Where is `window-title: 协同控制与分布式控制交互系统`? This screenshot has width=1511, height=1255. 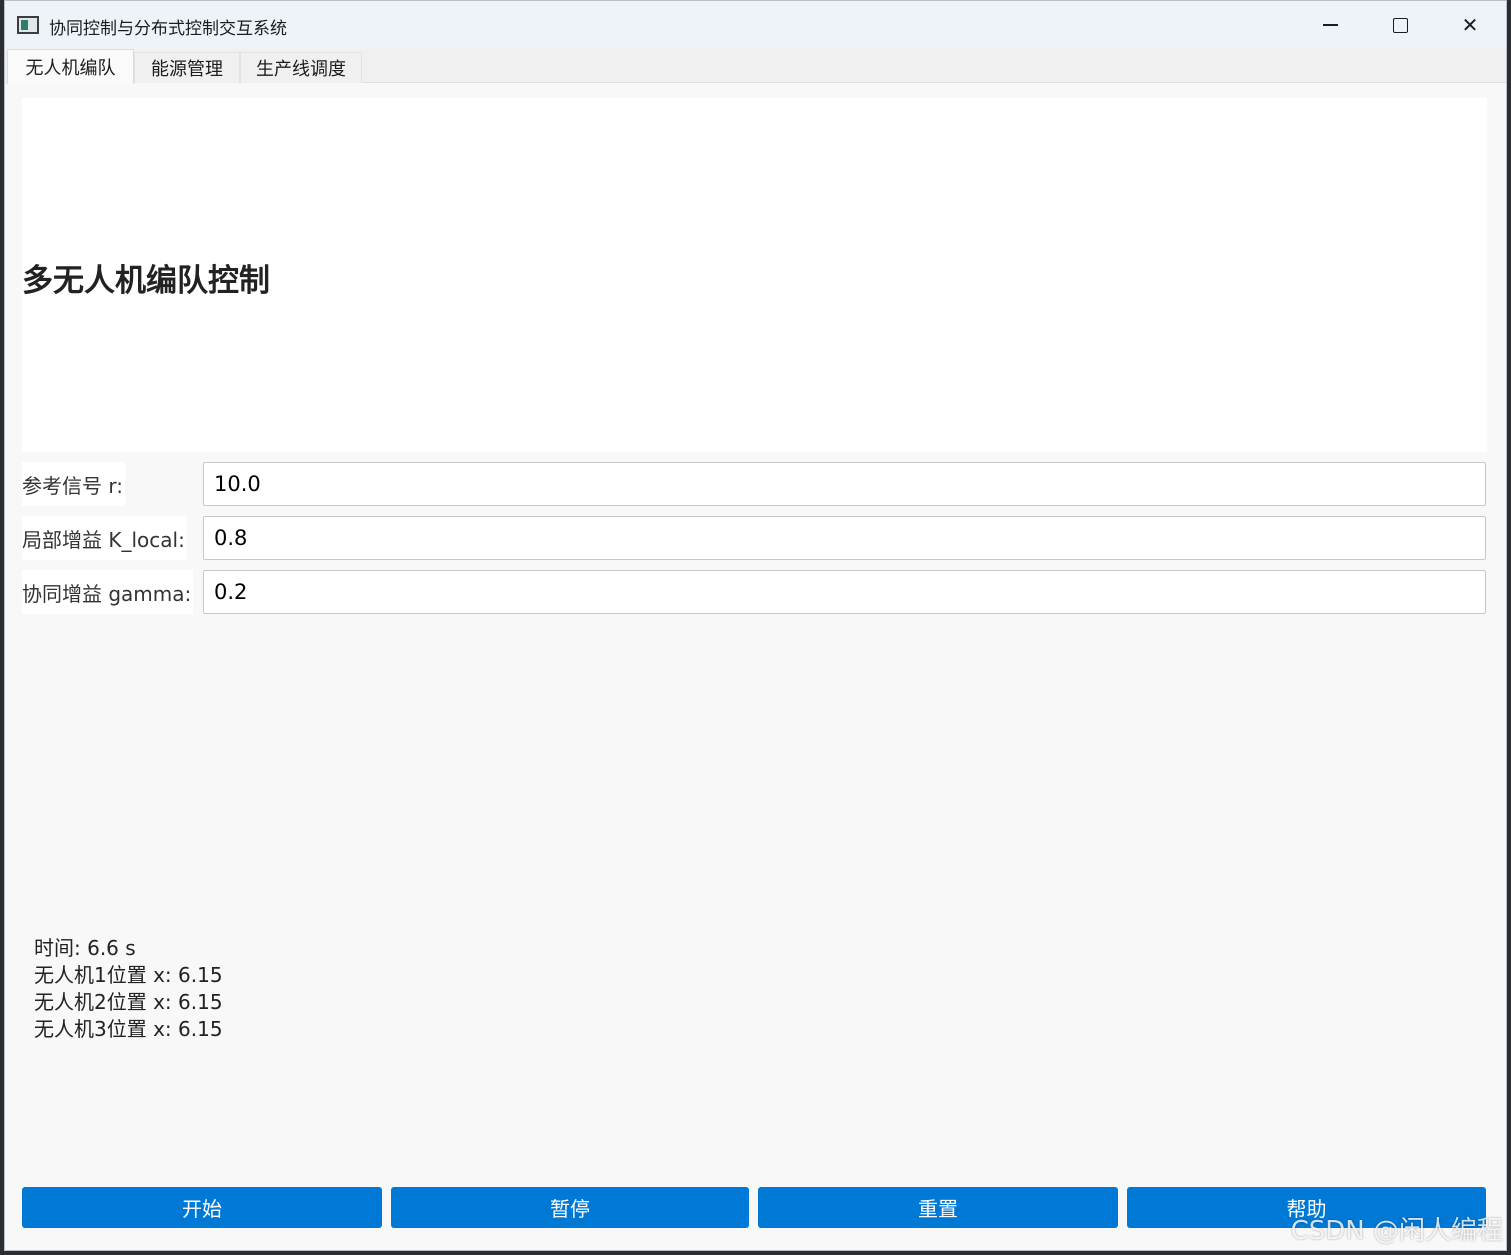
window-title: 协同控制与分布式控制交互系统 is located at coordinates (168, 29).